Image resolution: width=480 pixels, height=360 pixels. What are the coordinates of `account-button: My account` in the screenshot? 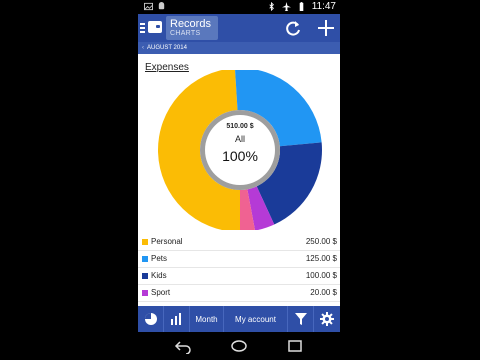 It's located at (256, 319).